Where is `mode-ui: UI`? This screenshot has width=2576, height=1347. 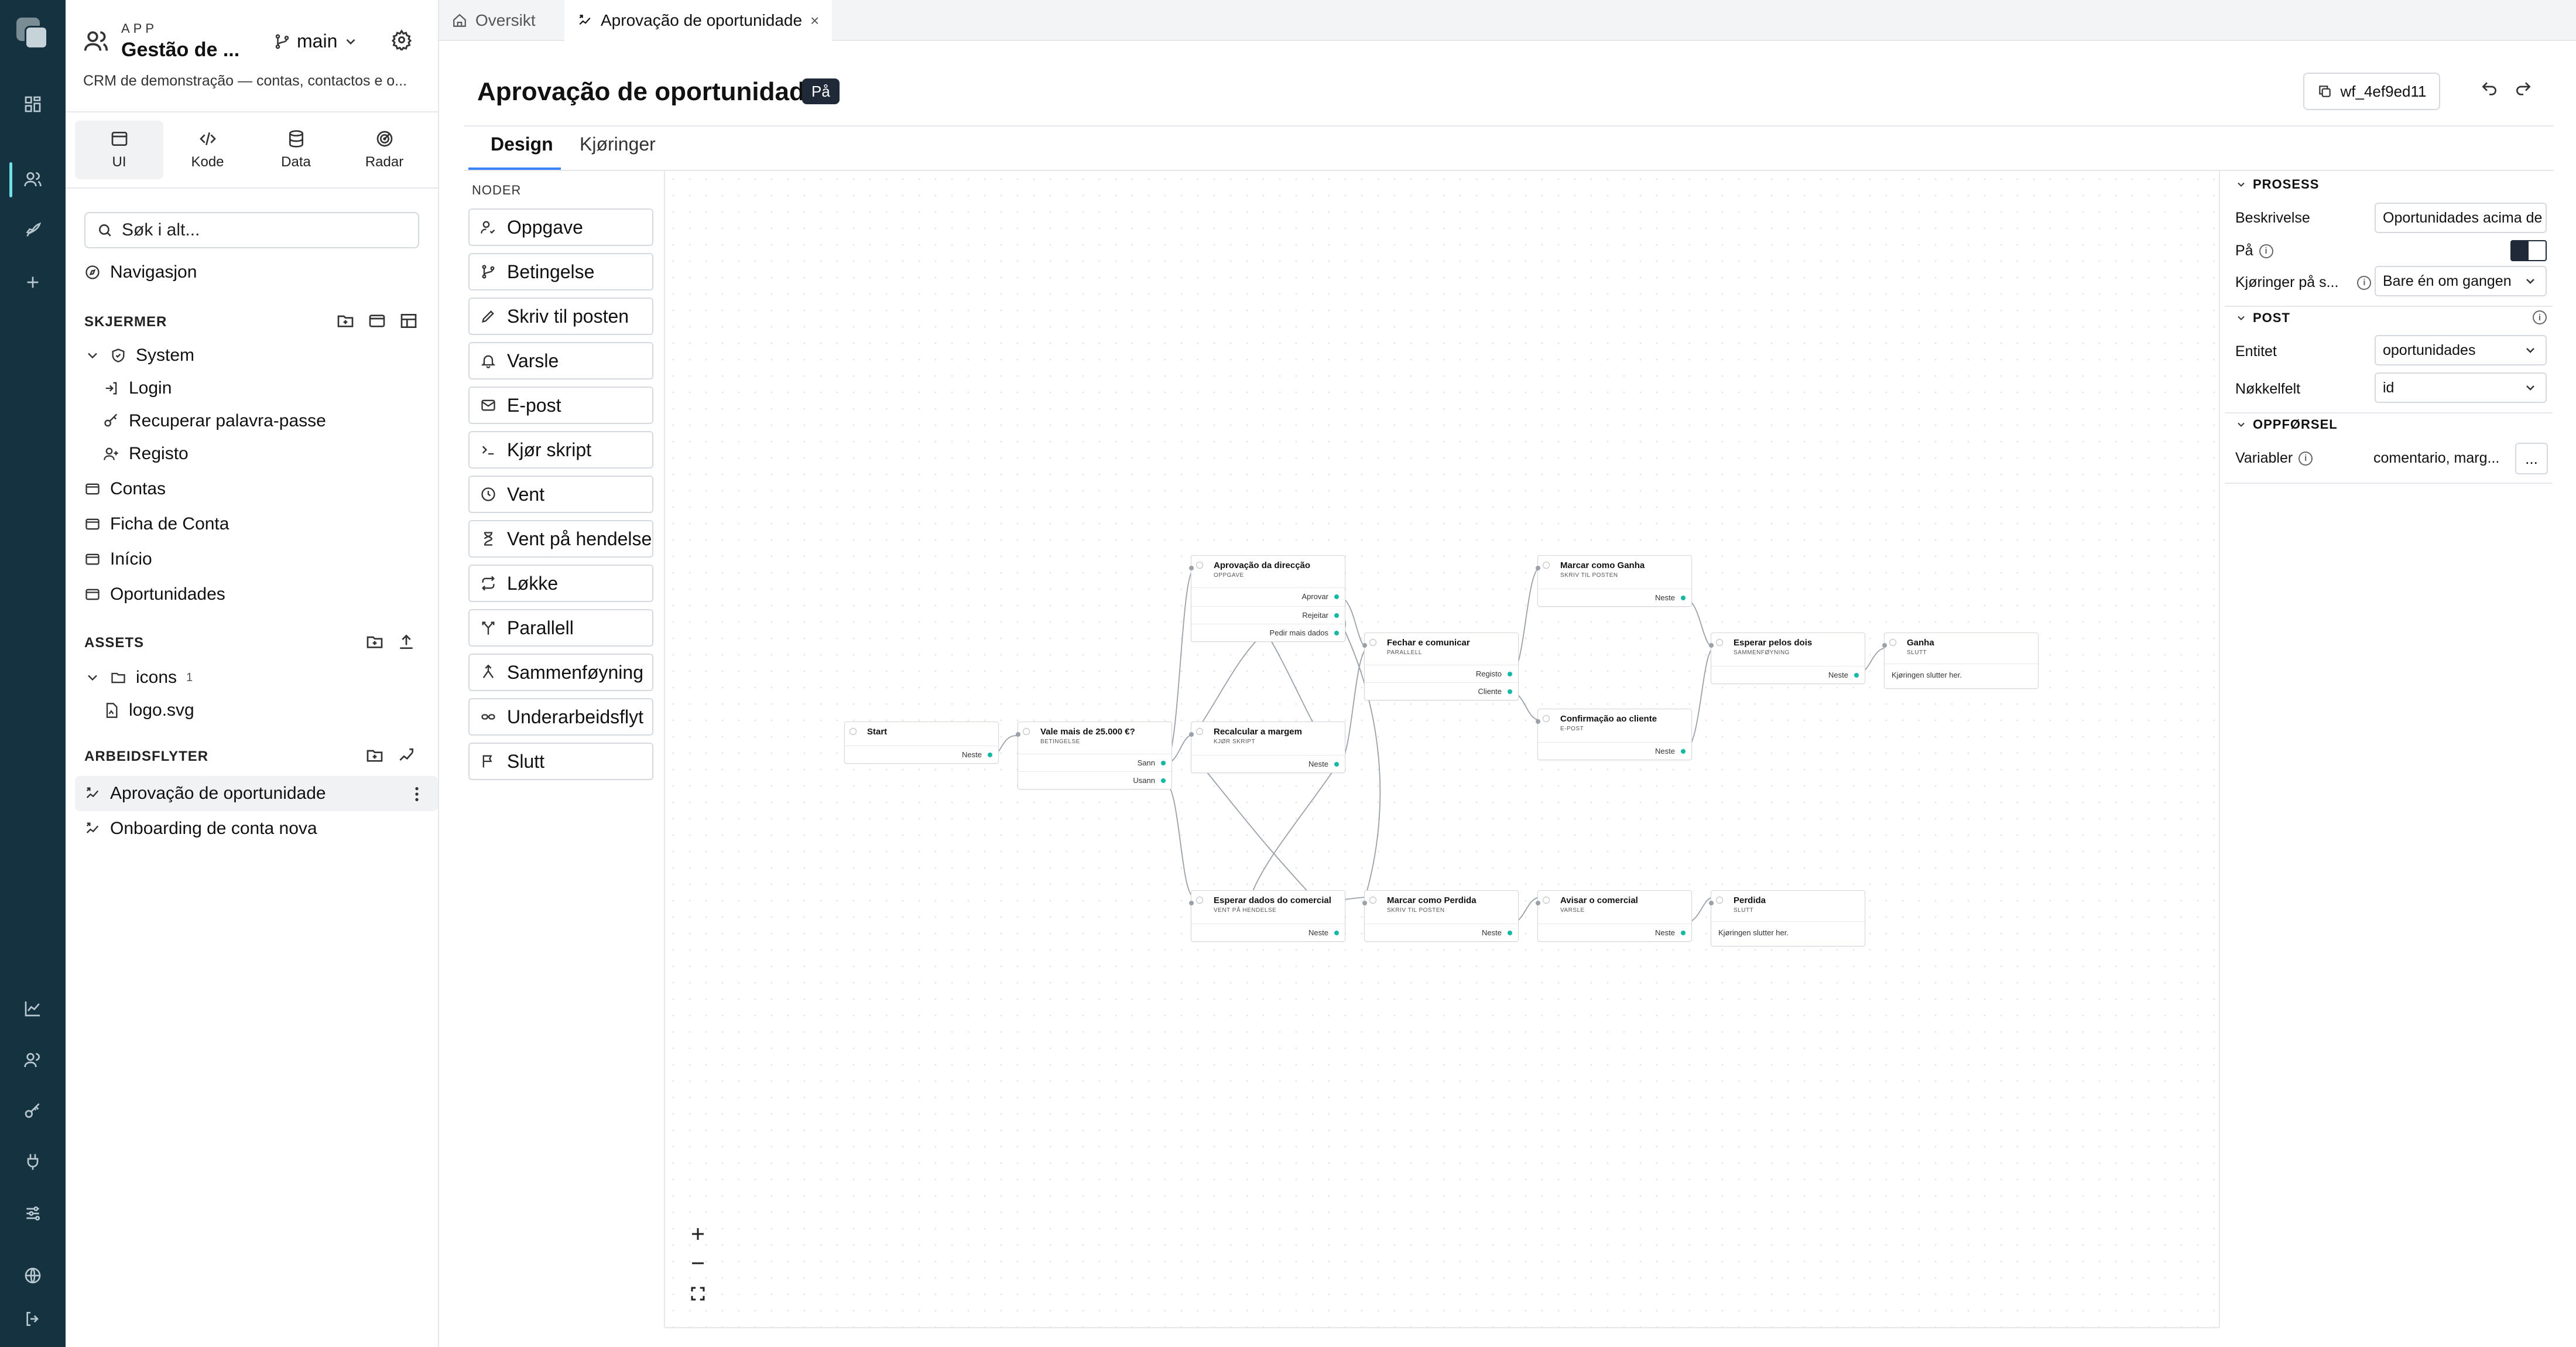 mode-ui: UI is located at coordinates (119, 150).